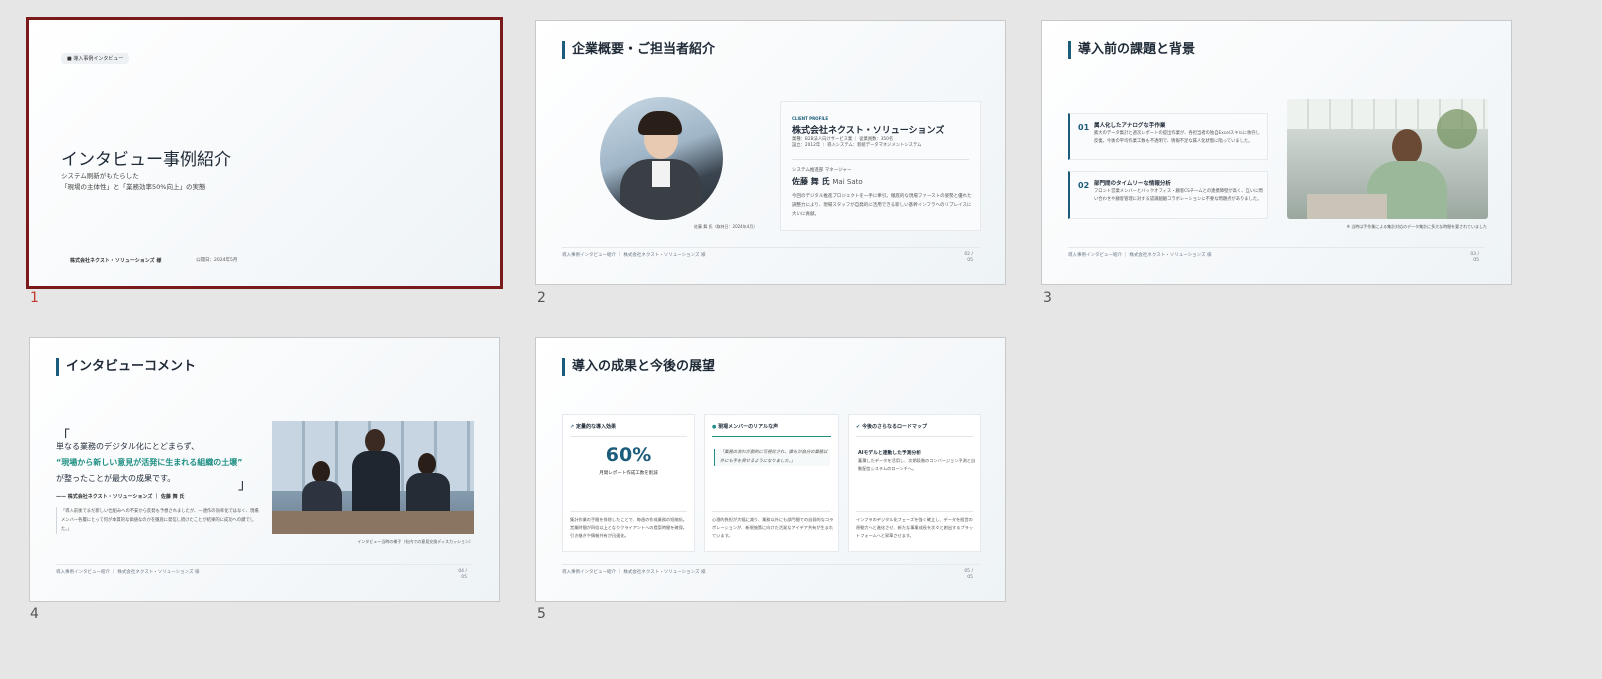 The image size is (1602, 679). What do you see at coordinates (661, 158) in the screenshot?
I see `person-portrait` at bounding box center [661, 158].